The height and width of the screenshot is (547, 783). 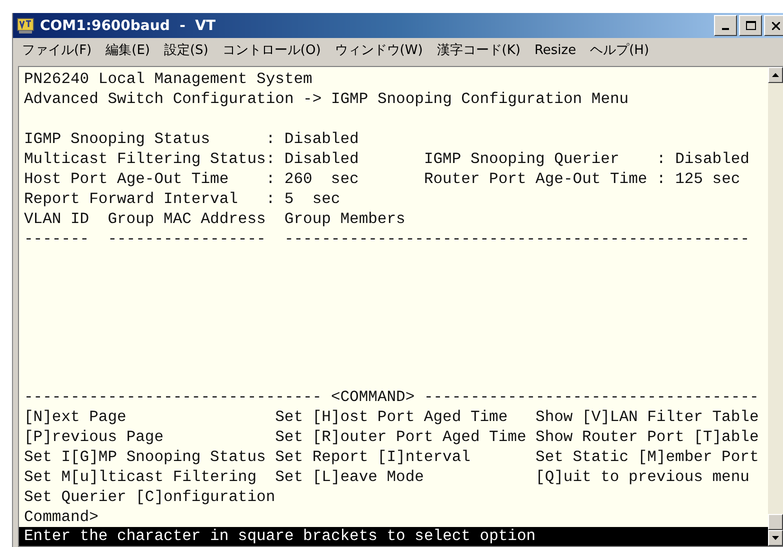 I want to click on dash-rule: --------------------------------------------------, so click(x=517, y=239).